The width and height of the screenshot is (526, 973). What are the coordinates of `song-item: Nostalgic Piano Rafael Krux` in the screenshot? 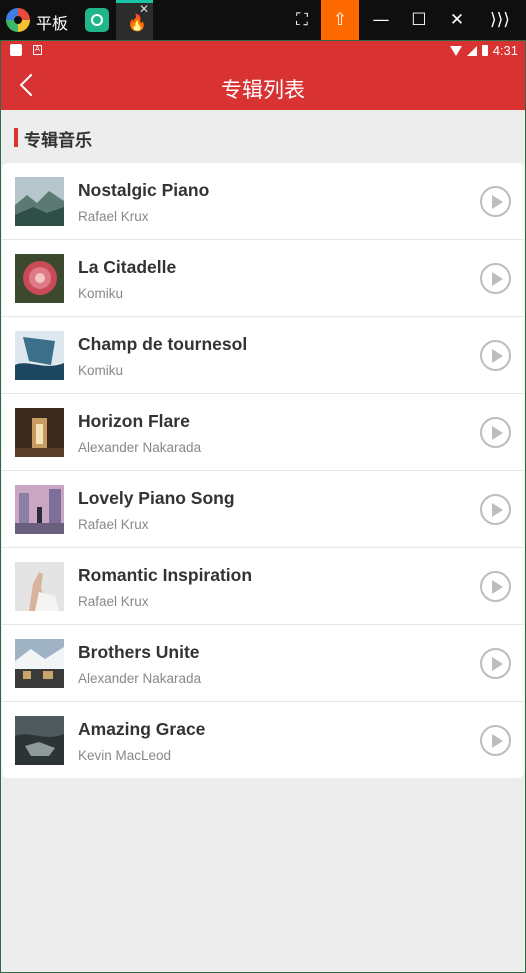 It's located at (263, 201).